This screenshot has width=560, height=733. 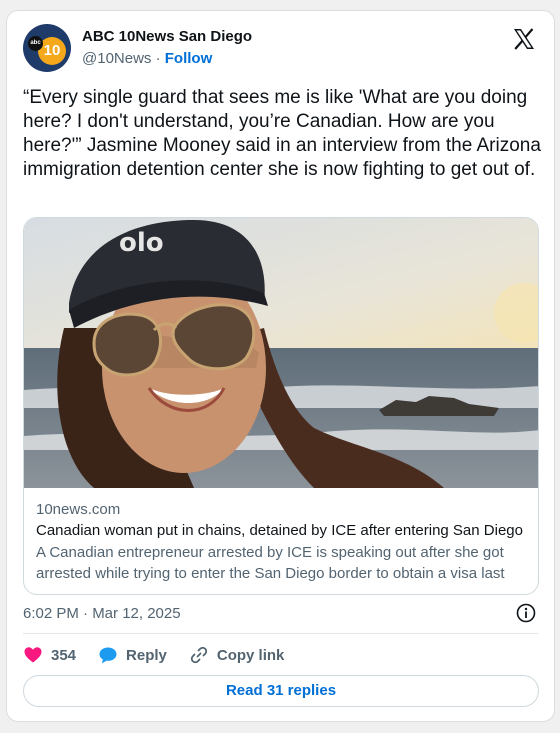 What do you see at coordinates (280, 633) in the screenshot?
I see `divider` at bounding box center [280, 633].